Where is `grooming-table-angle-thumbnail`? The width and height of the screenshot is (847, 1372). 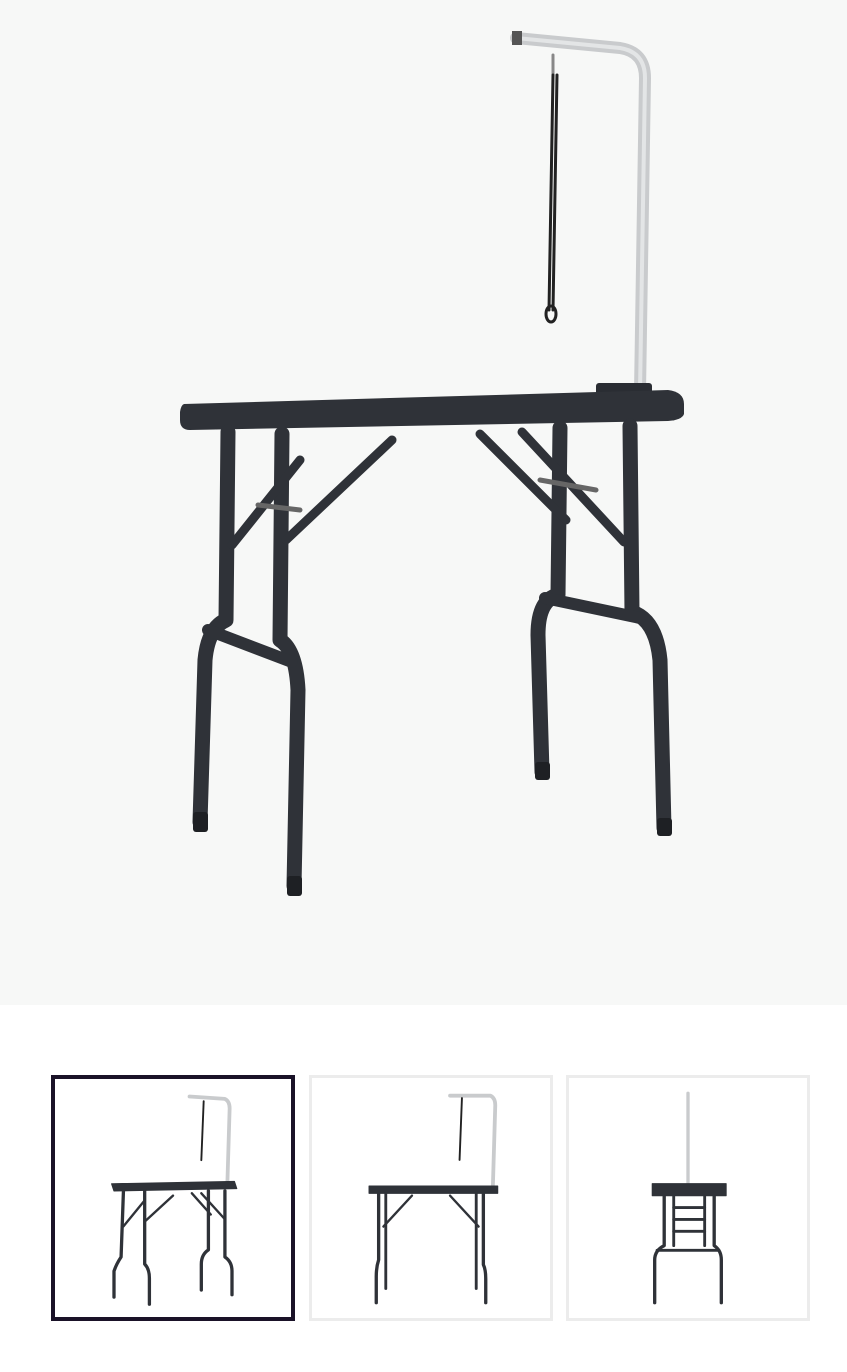
grooming-table-angle-thumbnail is located at coordinates (174, 1200).